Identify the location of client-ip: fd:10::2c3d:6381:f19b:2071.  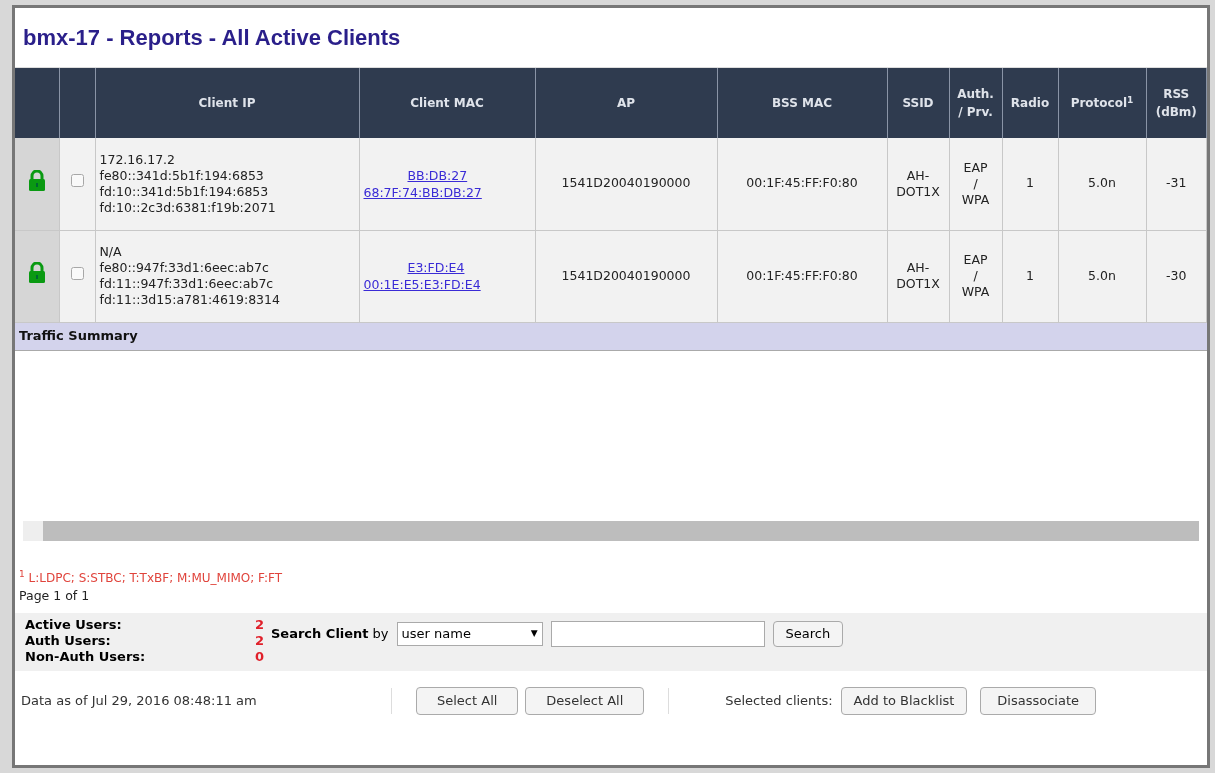
(188, 207).